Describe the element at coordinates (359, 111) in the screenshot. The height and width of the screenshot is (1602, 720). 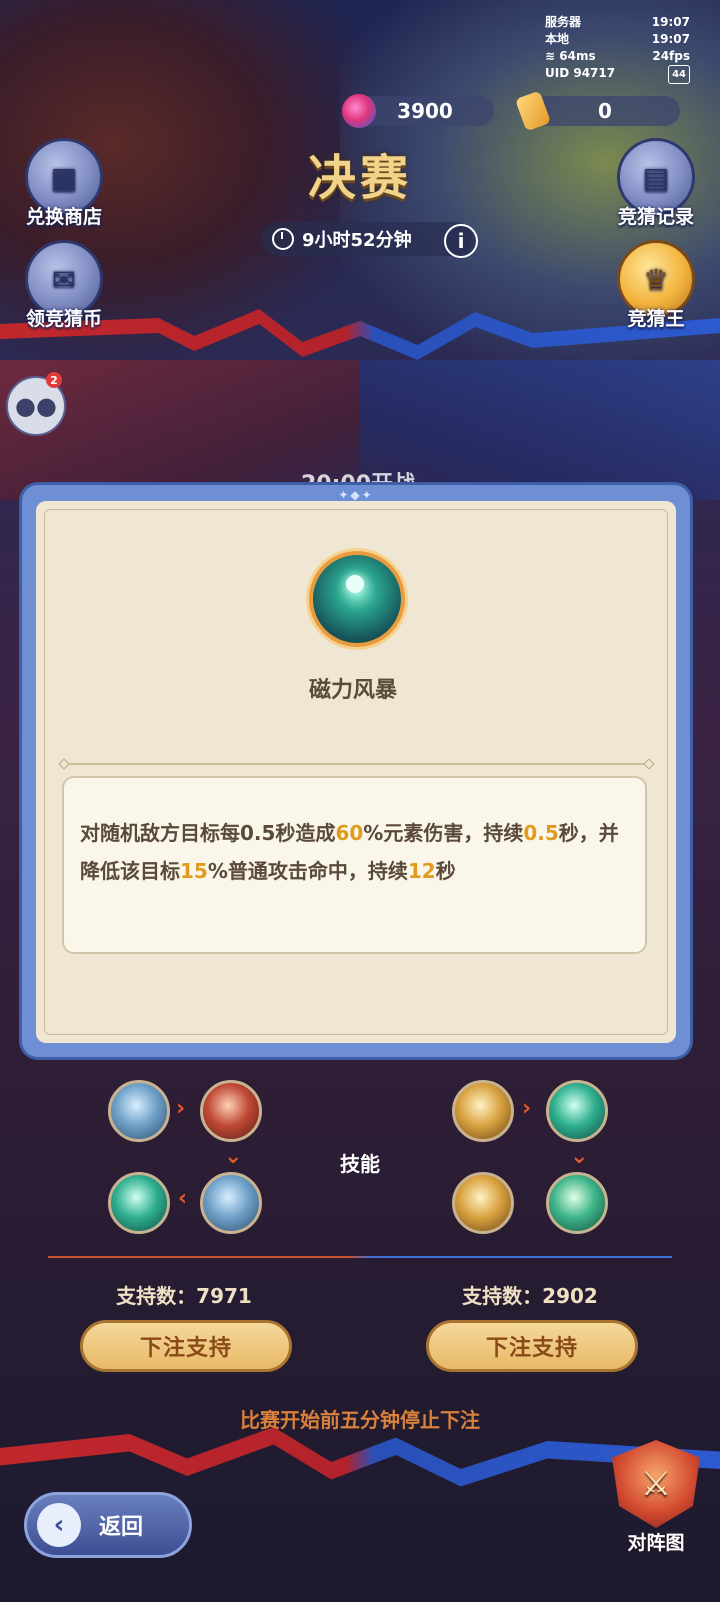
I see `gem-icon` at that location.